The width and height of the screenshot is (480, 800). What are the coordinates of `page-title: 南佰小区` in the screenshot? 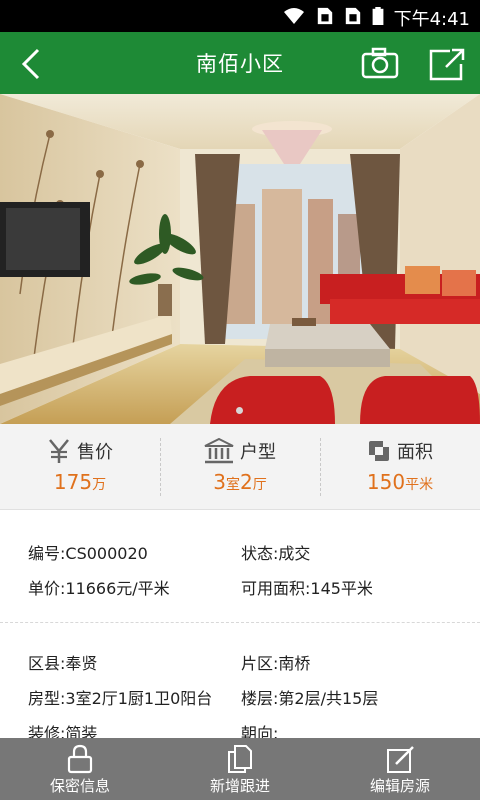 It's located at (240, 64).